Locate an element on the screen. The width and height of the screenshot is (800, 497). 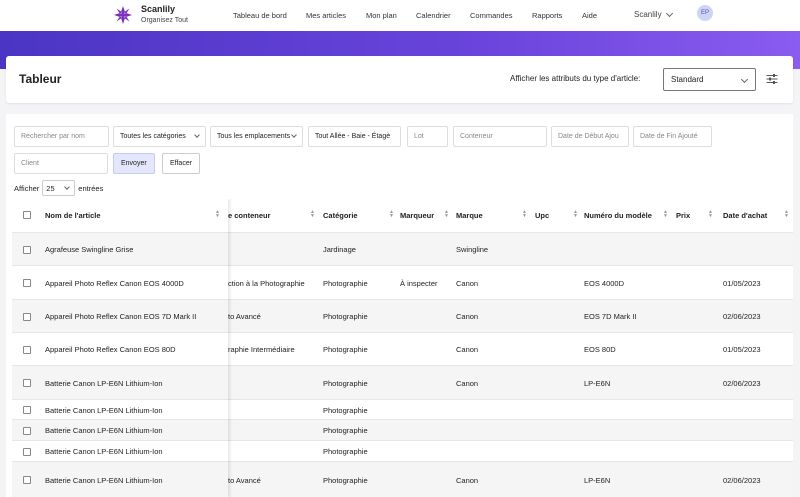
column-header-upc: Upc is located at coordinates (542, 215).